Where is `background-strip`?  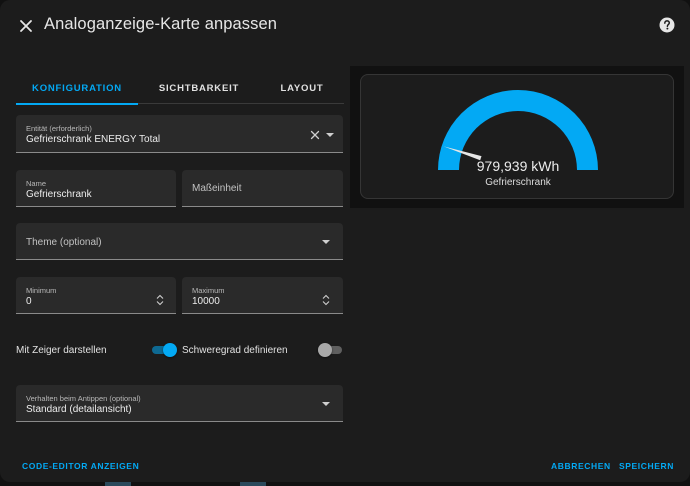
background-strip is located at coordinates (345, 484).